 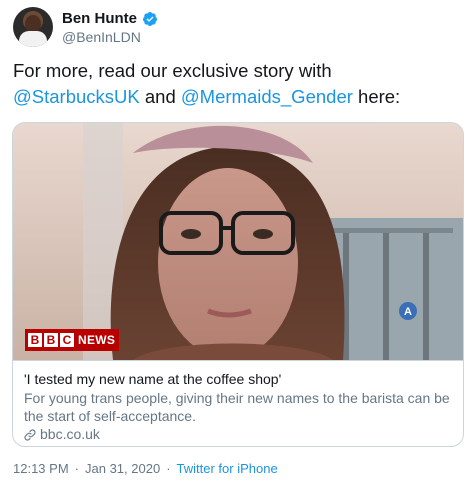 I want to click on card-domain: bbc.co.uk, so click(x=62, y=434).